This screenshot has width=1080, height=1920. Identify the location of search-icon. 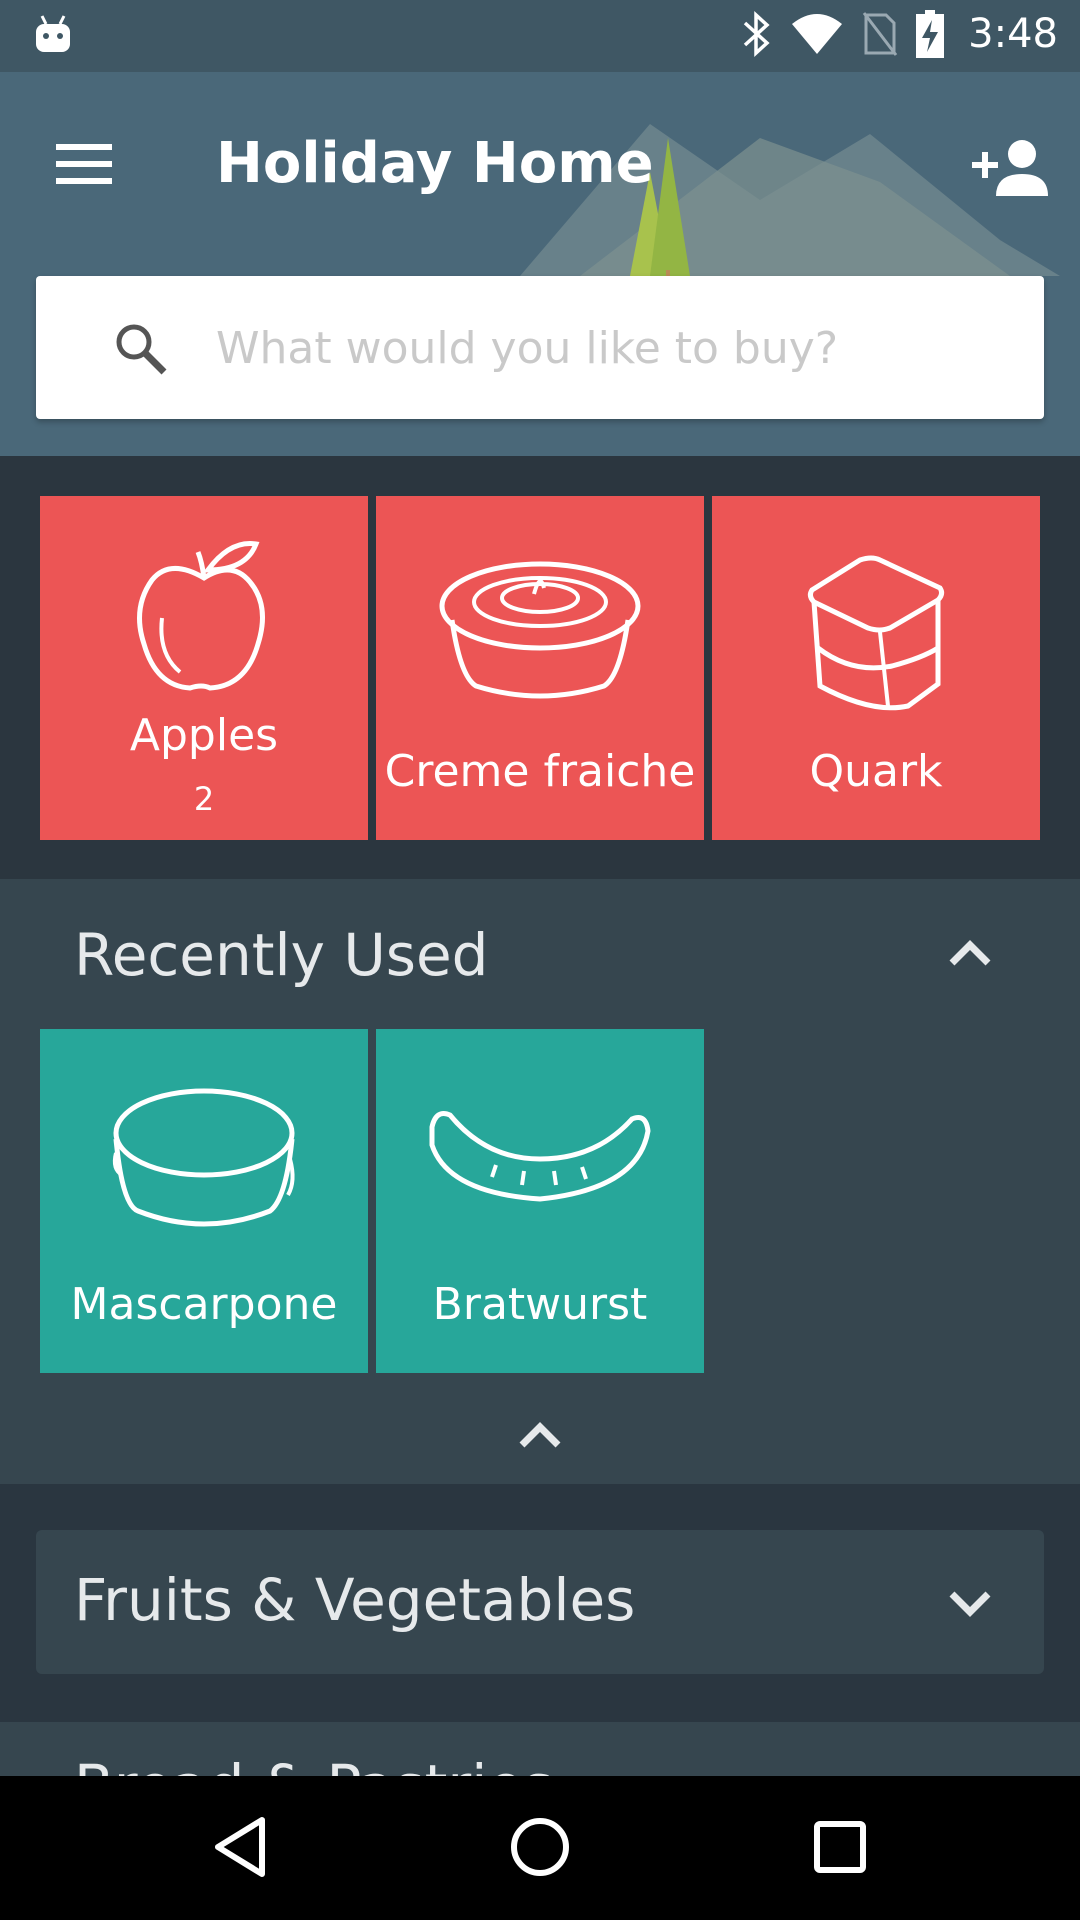
(141, 349).